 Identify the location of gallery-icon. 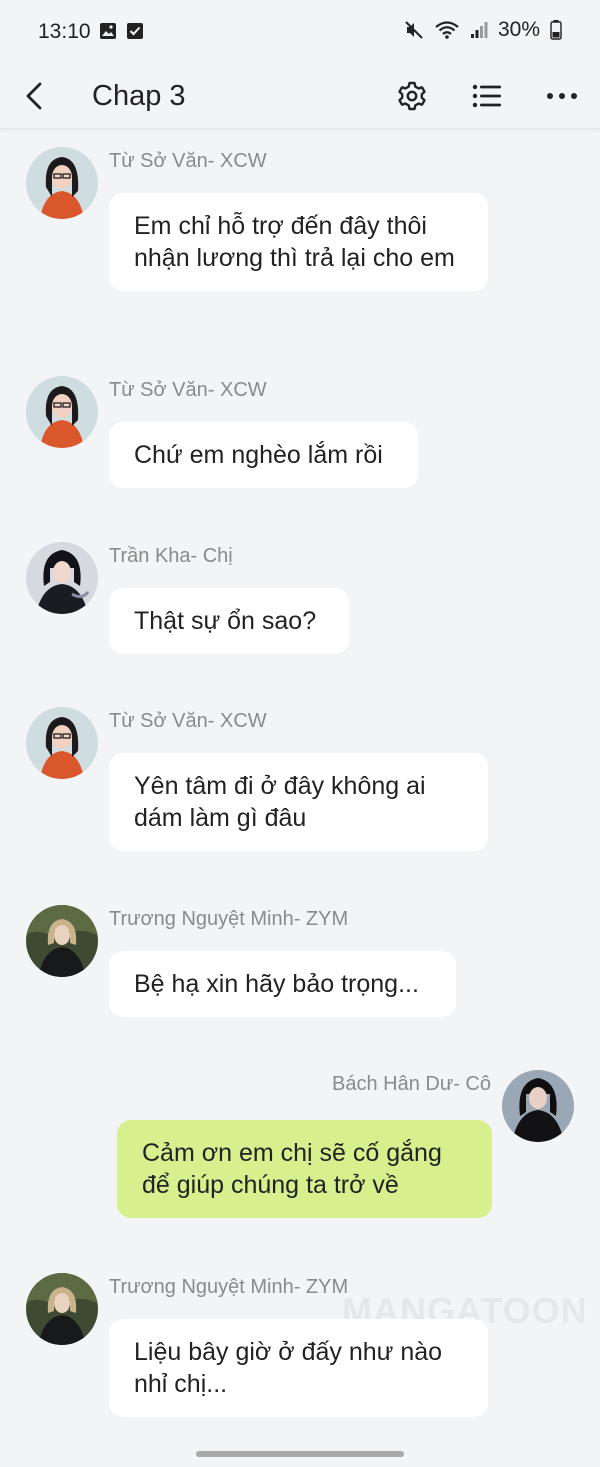
(108, 31).